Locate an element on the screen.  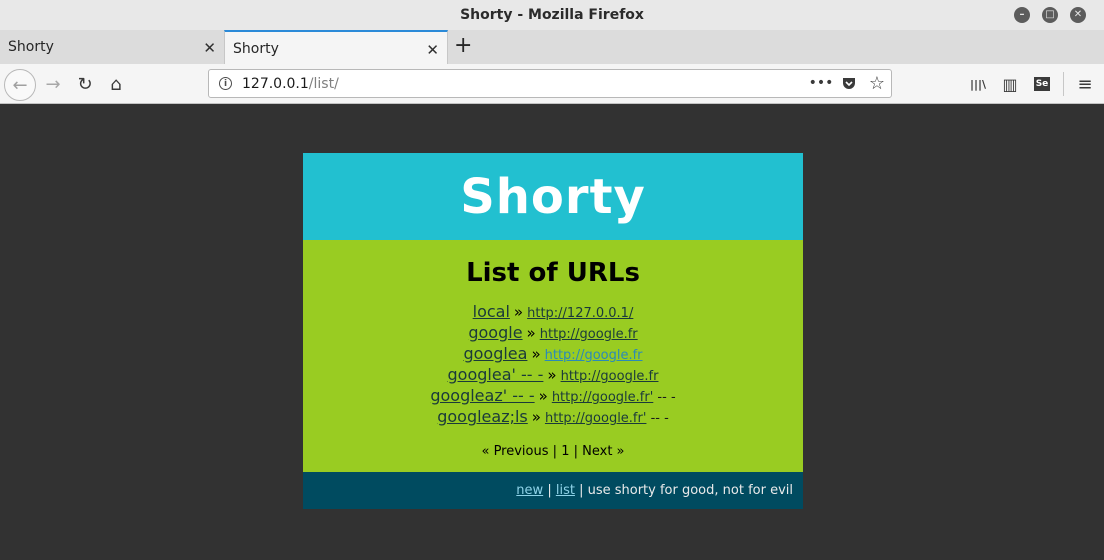
tab-bar: Shorty ✕ Shorty ✕ + is located at coordinates (552, 47).